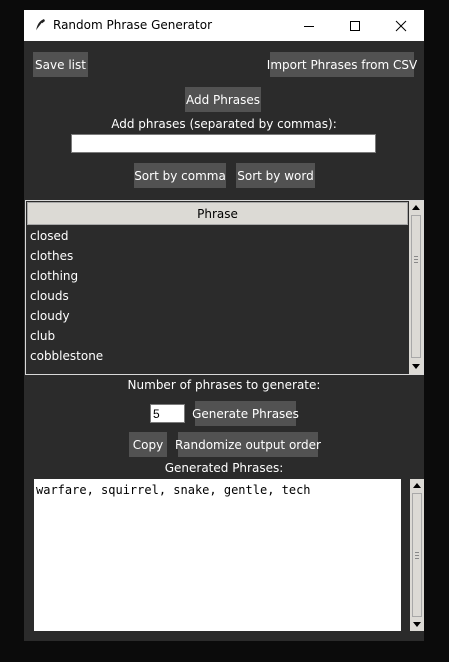 This screenshot has width=449, height=662. Describe the element at coordinates (148, 444) in the screenshot. I see `copy-button: Copy` at that location.